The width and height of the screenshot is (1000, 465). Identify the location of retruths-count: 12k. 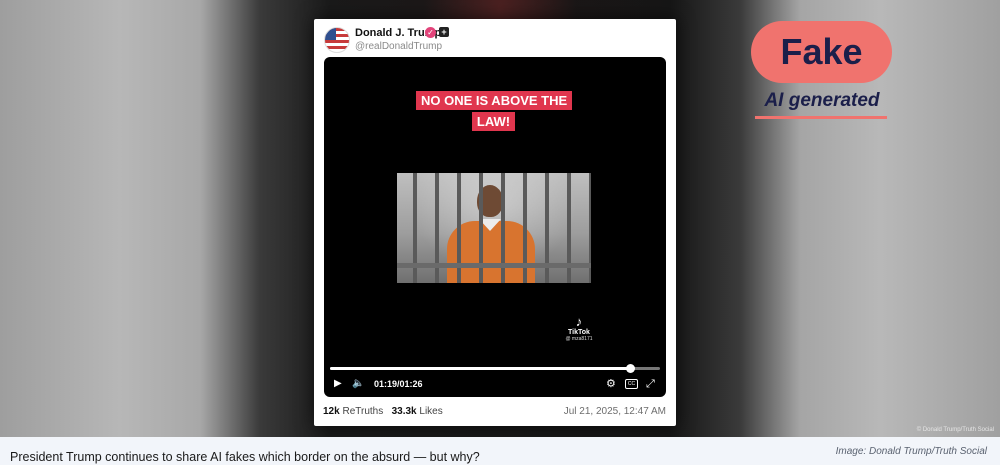
(331, 411).